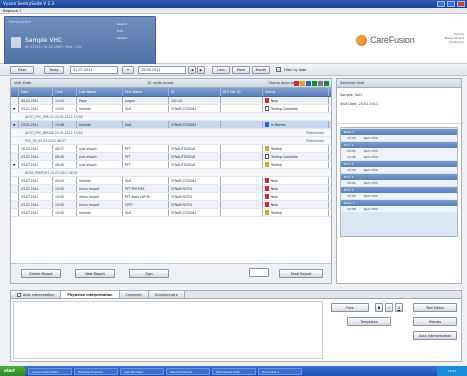  What do you see at coordinates (242, 92) in the screenshot?
I see `column-header: ATS Std. ID` at bounding box center [242, 92].